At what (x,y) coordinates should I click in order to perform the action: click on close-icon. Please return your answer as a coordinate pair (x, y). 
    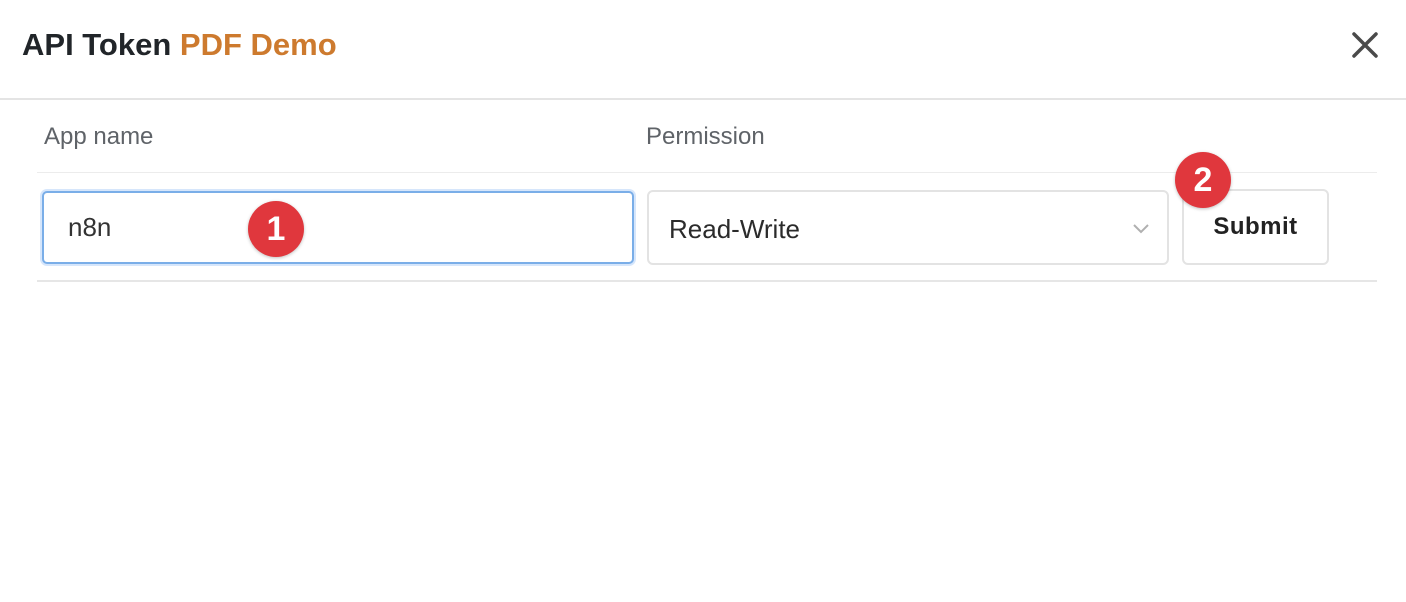
    Looking at the image, I should click on (1365, 45).